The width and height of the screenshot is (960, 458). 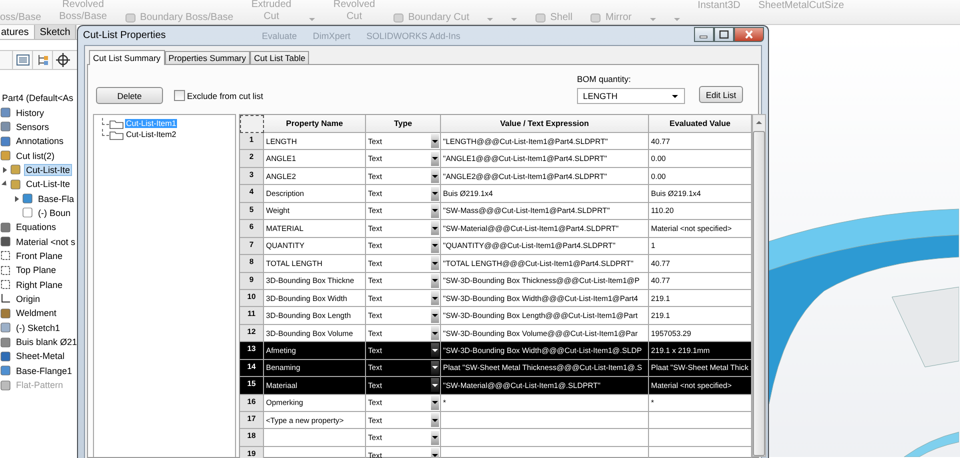 What do you see at coordinates (39, 256) in the screenshot?
I see `tree-item-label: Front Plane` at bounding box center [39, 256].